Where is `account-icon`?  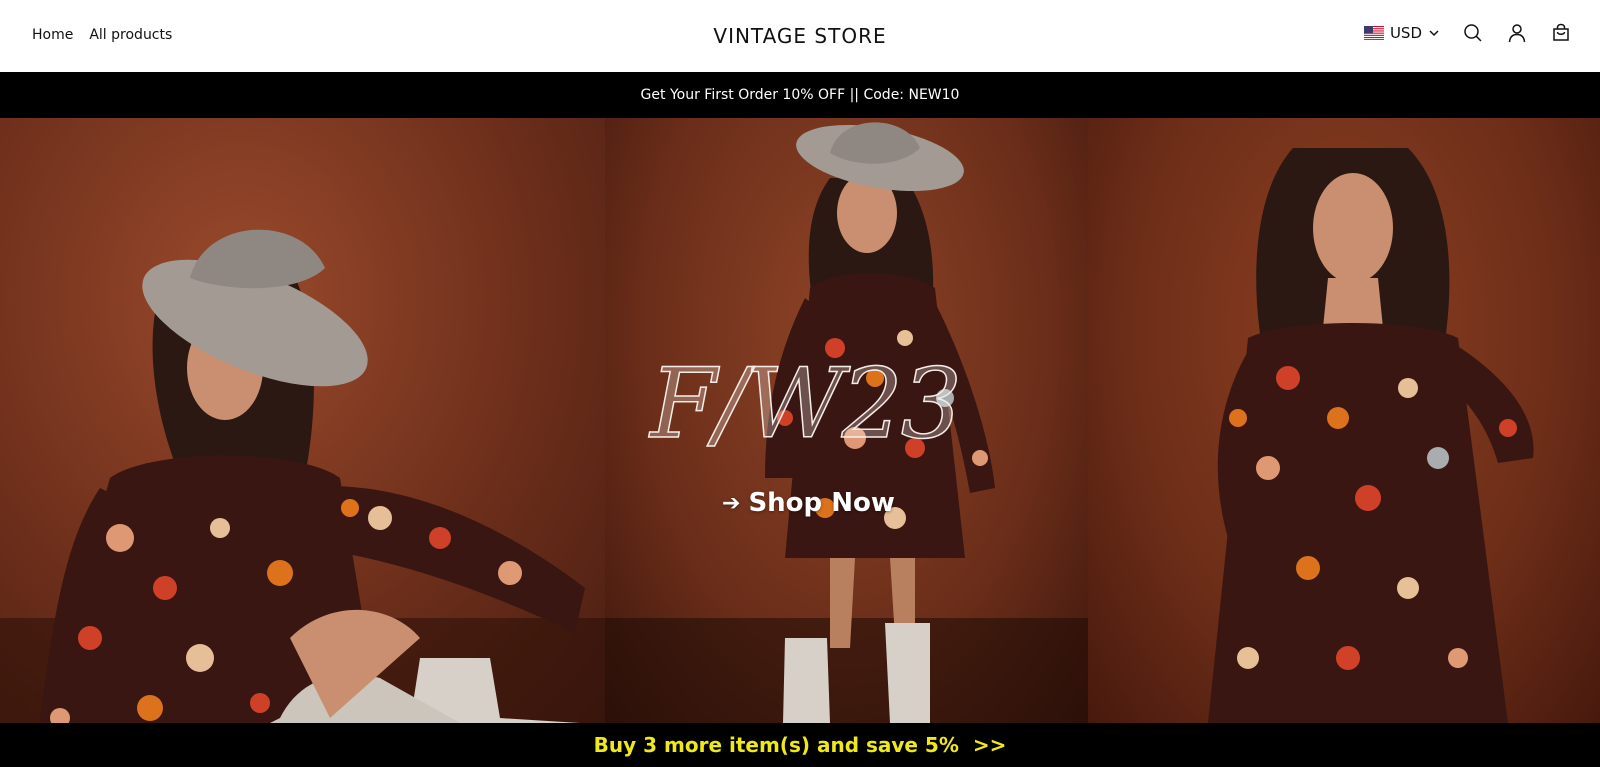
account-icon is located at coordinates (1517, 33).